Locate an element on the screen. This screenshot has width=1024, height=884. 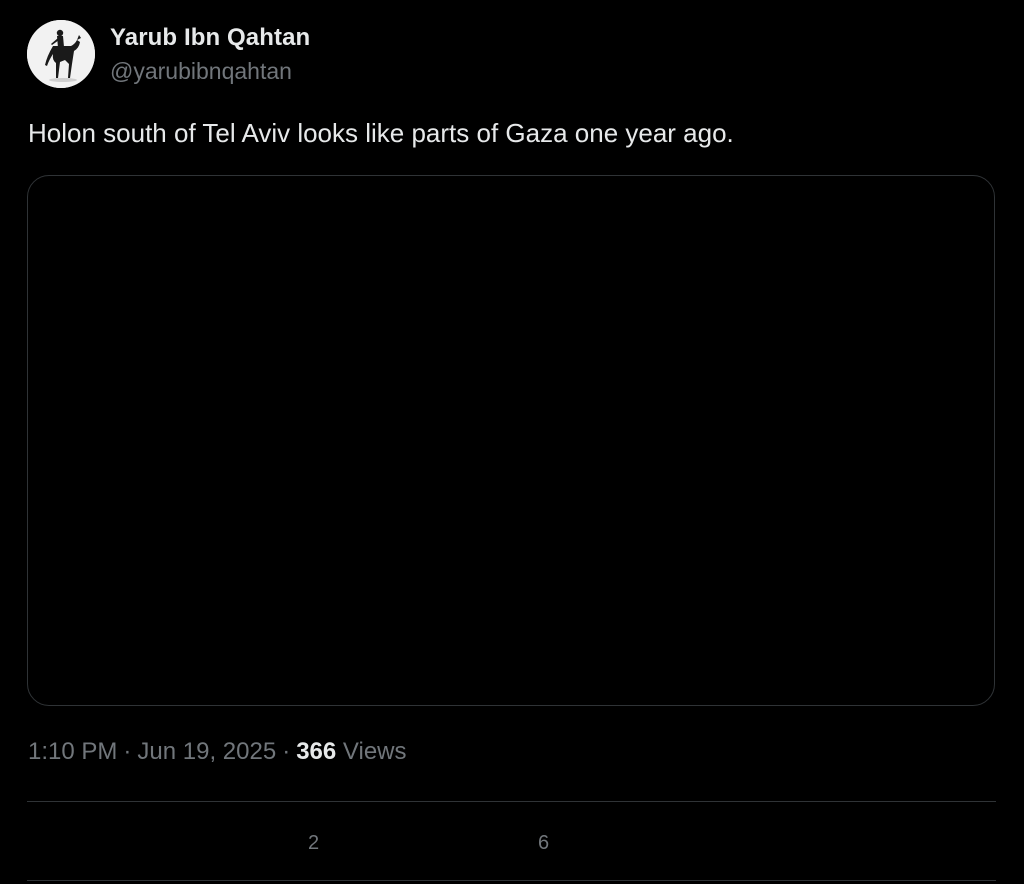
divider is located at coordinates (511, 801).